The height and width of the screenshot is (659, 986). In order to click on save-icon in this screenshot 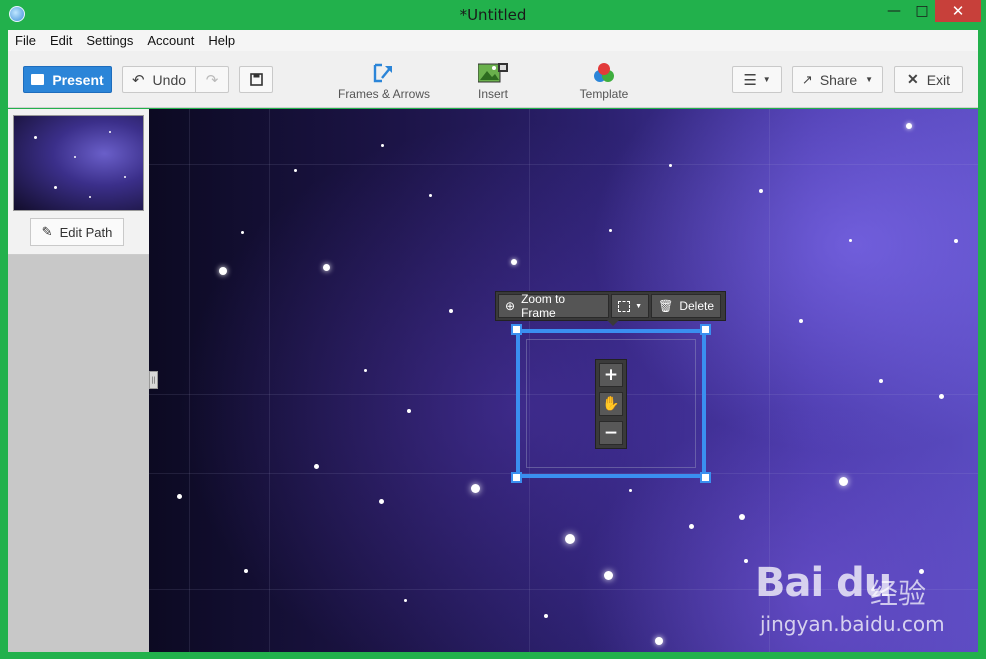, I will do `click(256, 79)`.